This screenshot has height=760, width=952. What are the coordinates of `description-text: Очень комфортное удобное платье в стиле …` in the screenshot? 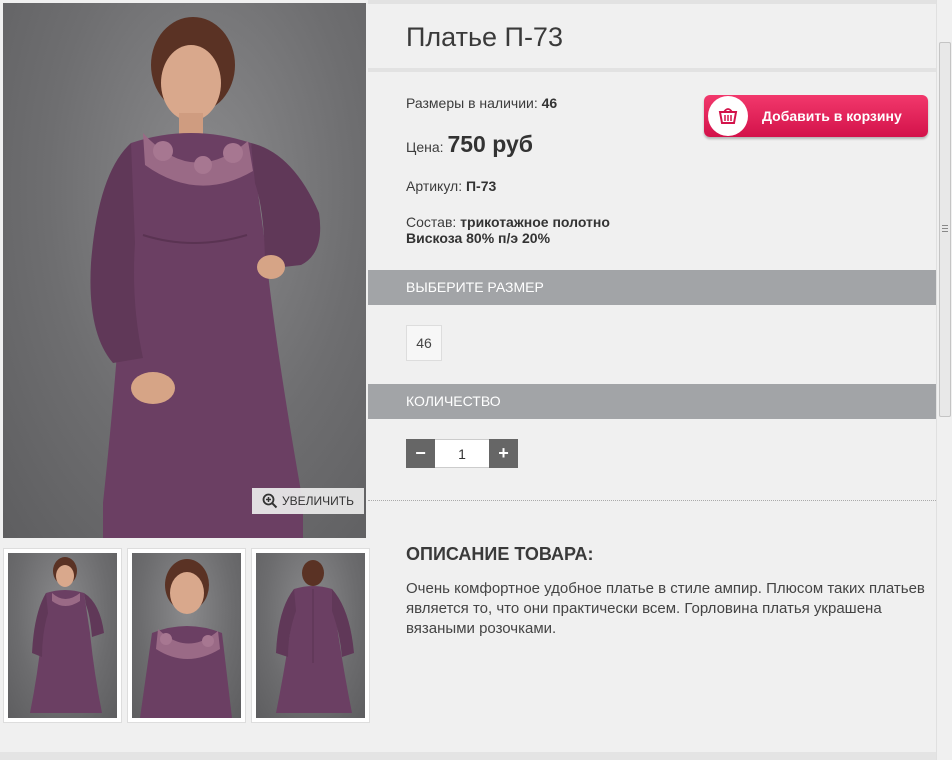 It's located at (665, 608).